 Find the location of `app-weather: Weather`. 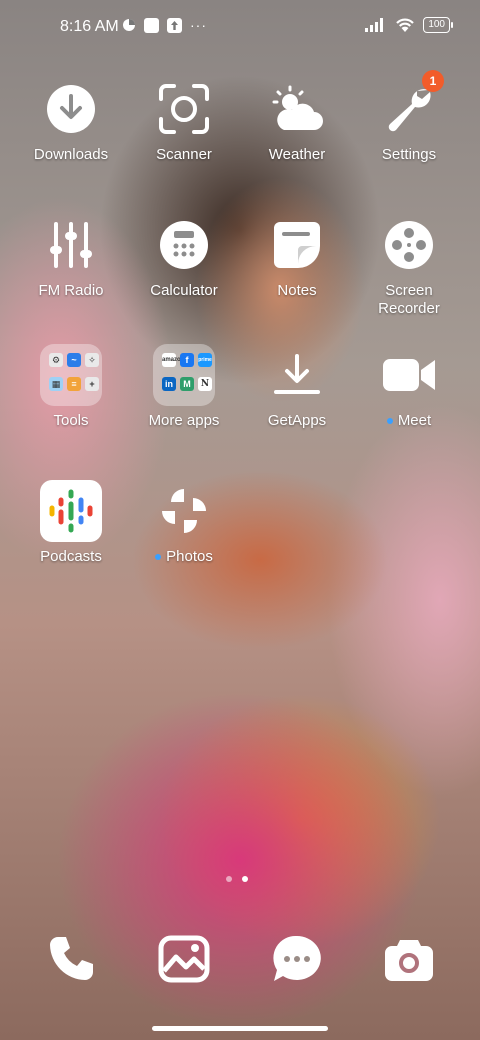

app-weather: Weather is located at coordinates (297, 121).